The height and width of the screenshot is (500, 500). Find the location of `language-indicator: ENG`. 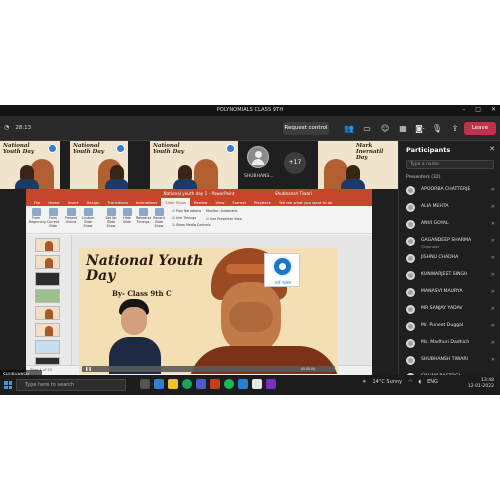

language-indicator: ENG is located at coordinates (432, 382).